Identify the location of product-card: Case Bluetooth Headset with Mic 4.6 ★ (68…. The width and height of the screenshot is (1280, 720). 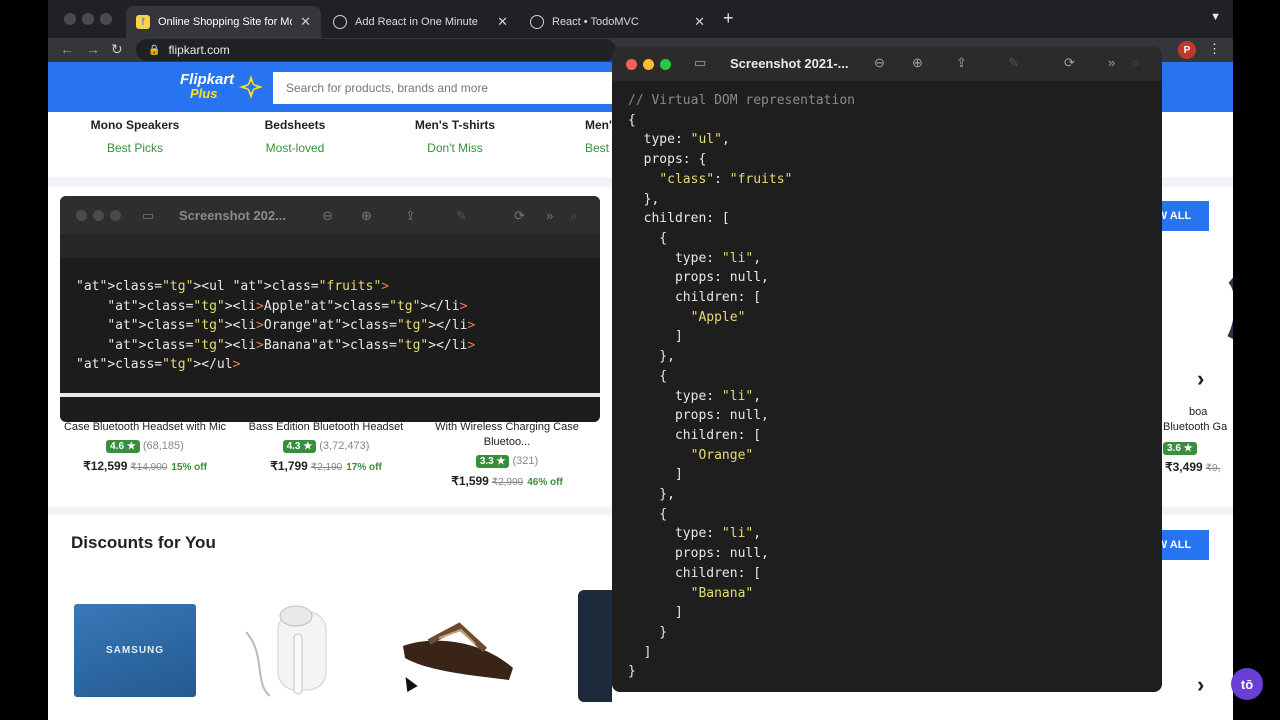
(145, 446).